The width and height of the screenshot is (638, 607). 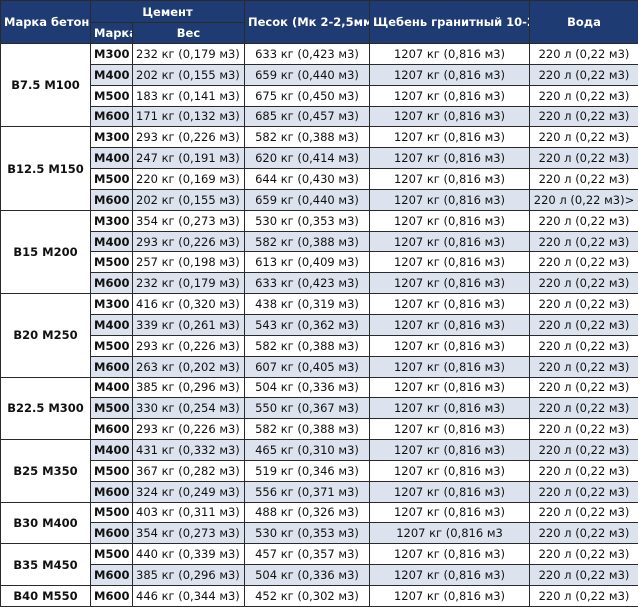 I want to click on sand-cell: 465 кг (0,310 м3), so click(x=307, y=450).